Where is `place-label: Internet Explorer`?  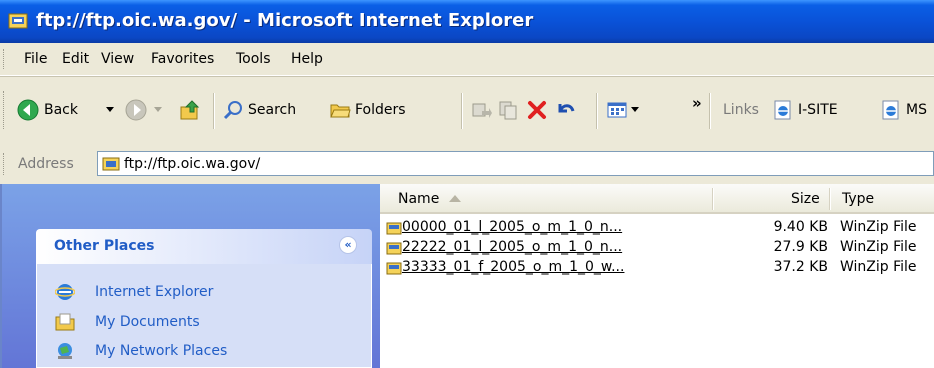
place-label: Internet Explorer is located at coordinates (154, 292).